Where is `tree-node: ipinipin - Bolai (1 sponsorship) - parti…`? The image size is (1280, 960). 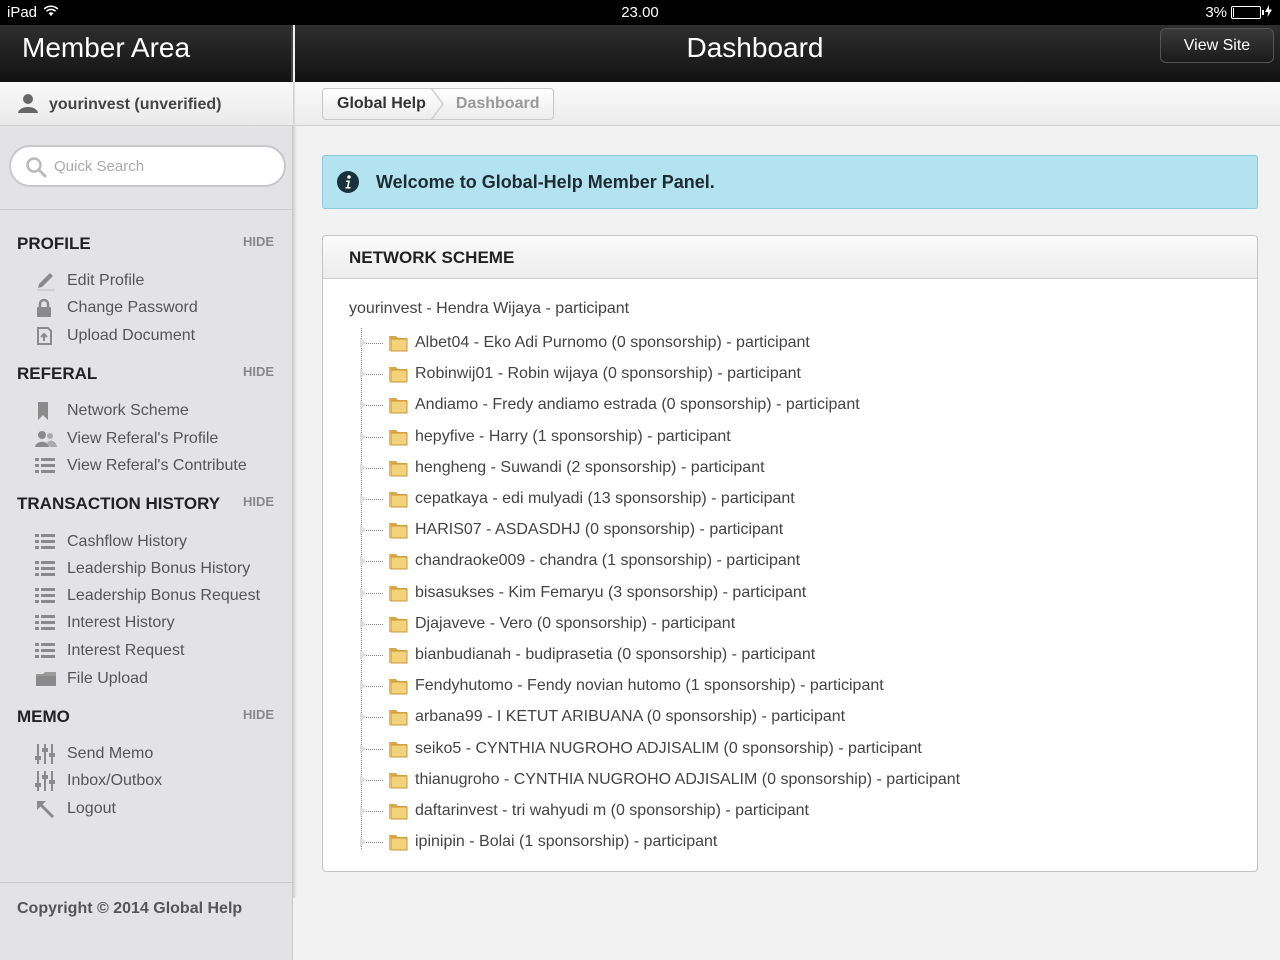 tree-node: ipinipin - Bolai (1 sponsorship) - parti… is located at coordinates (800, 842).